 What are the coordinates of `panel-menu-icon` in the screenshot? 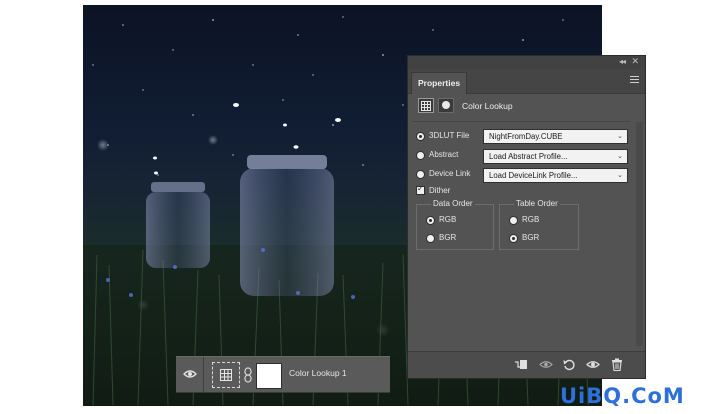 It's located at (634, 79).